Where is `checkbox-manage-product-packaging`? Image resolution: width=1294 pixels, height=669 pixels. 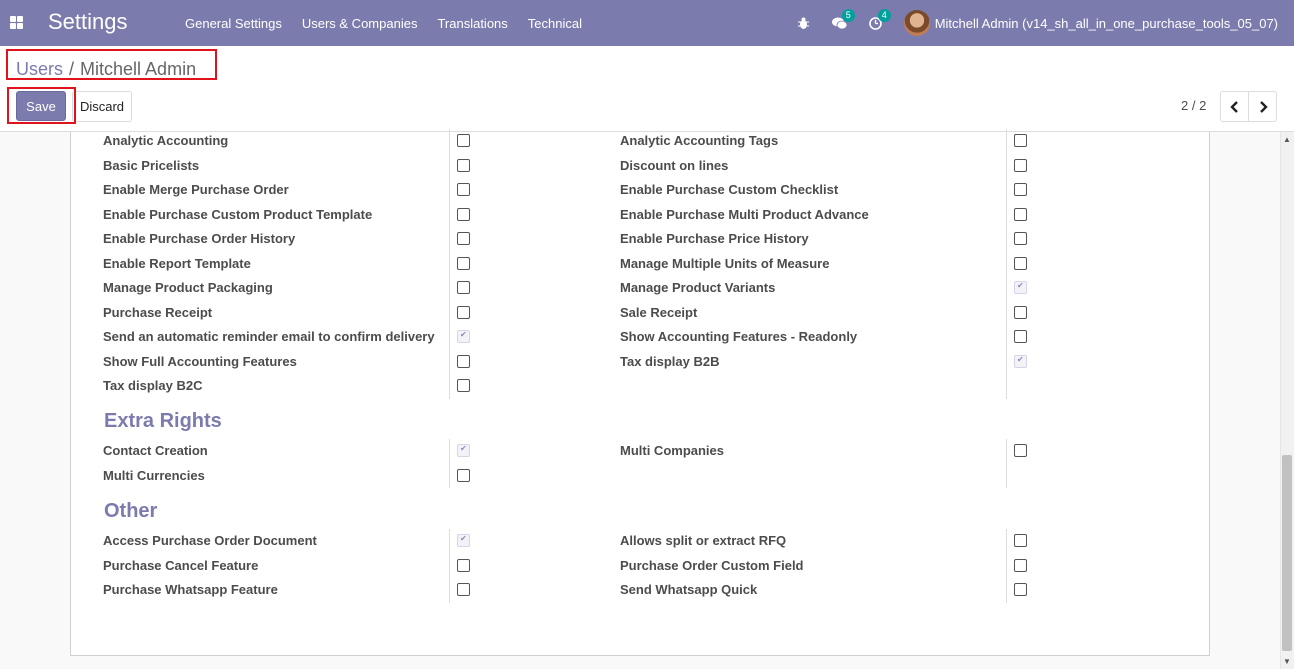 checkbox-manage-product-packaging is located at coordinates (463, 287).